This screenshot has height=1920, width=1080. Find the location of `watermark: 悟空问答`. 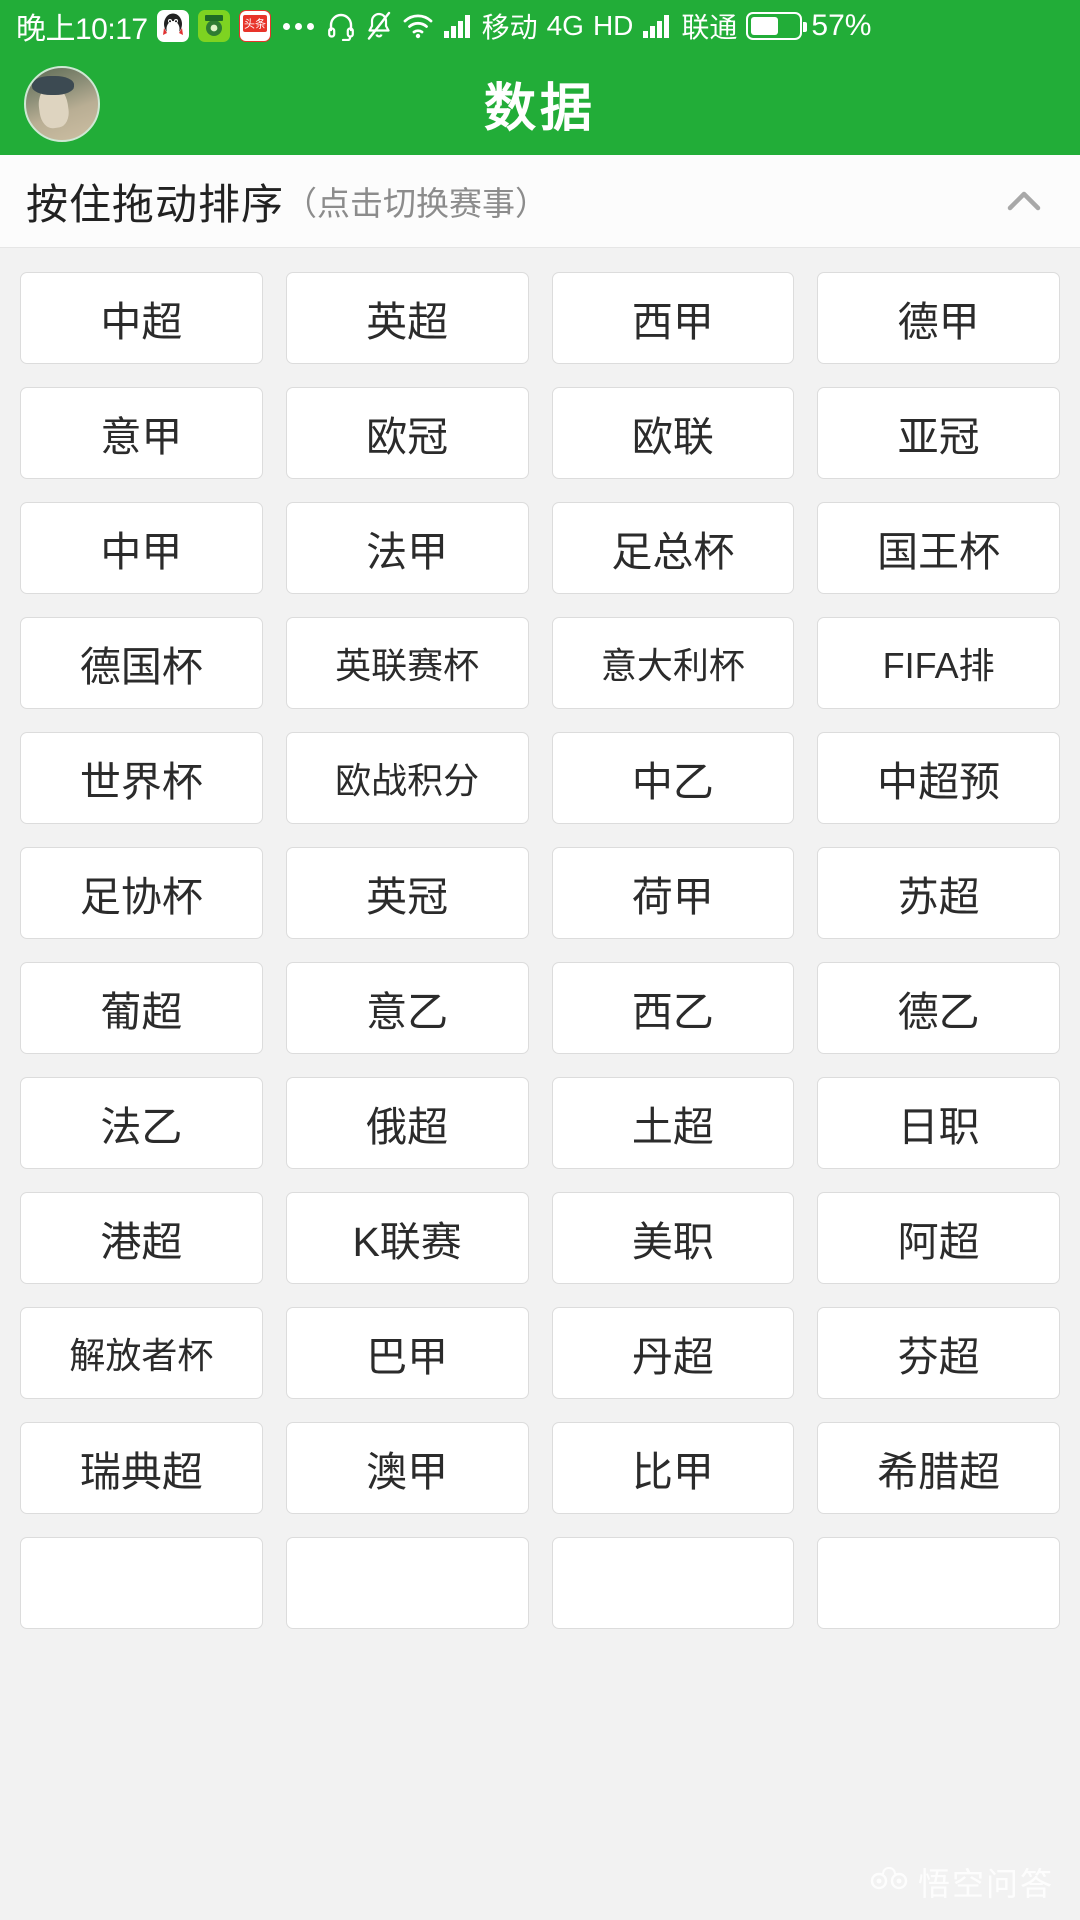

watermark: 悟空问答 is located at coordinates (962, 1882).